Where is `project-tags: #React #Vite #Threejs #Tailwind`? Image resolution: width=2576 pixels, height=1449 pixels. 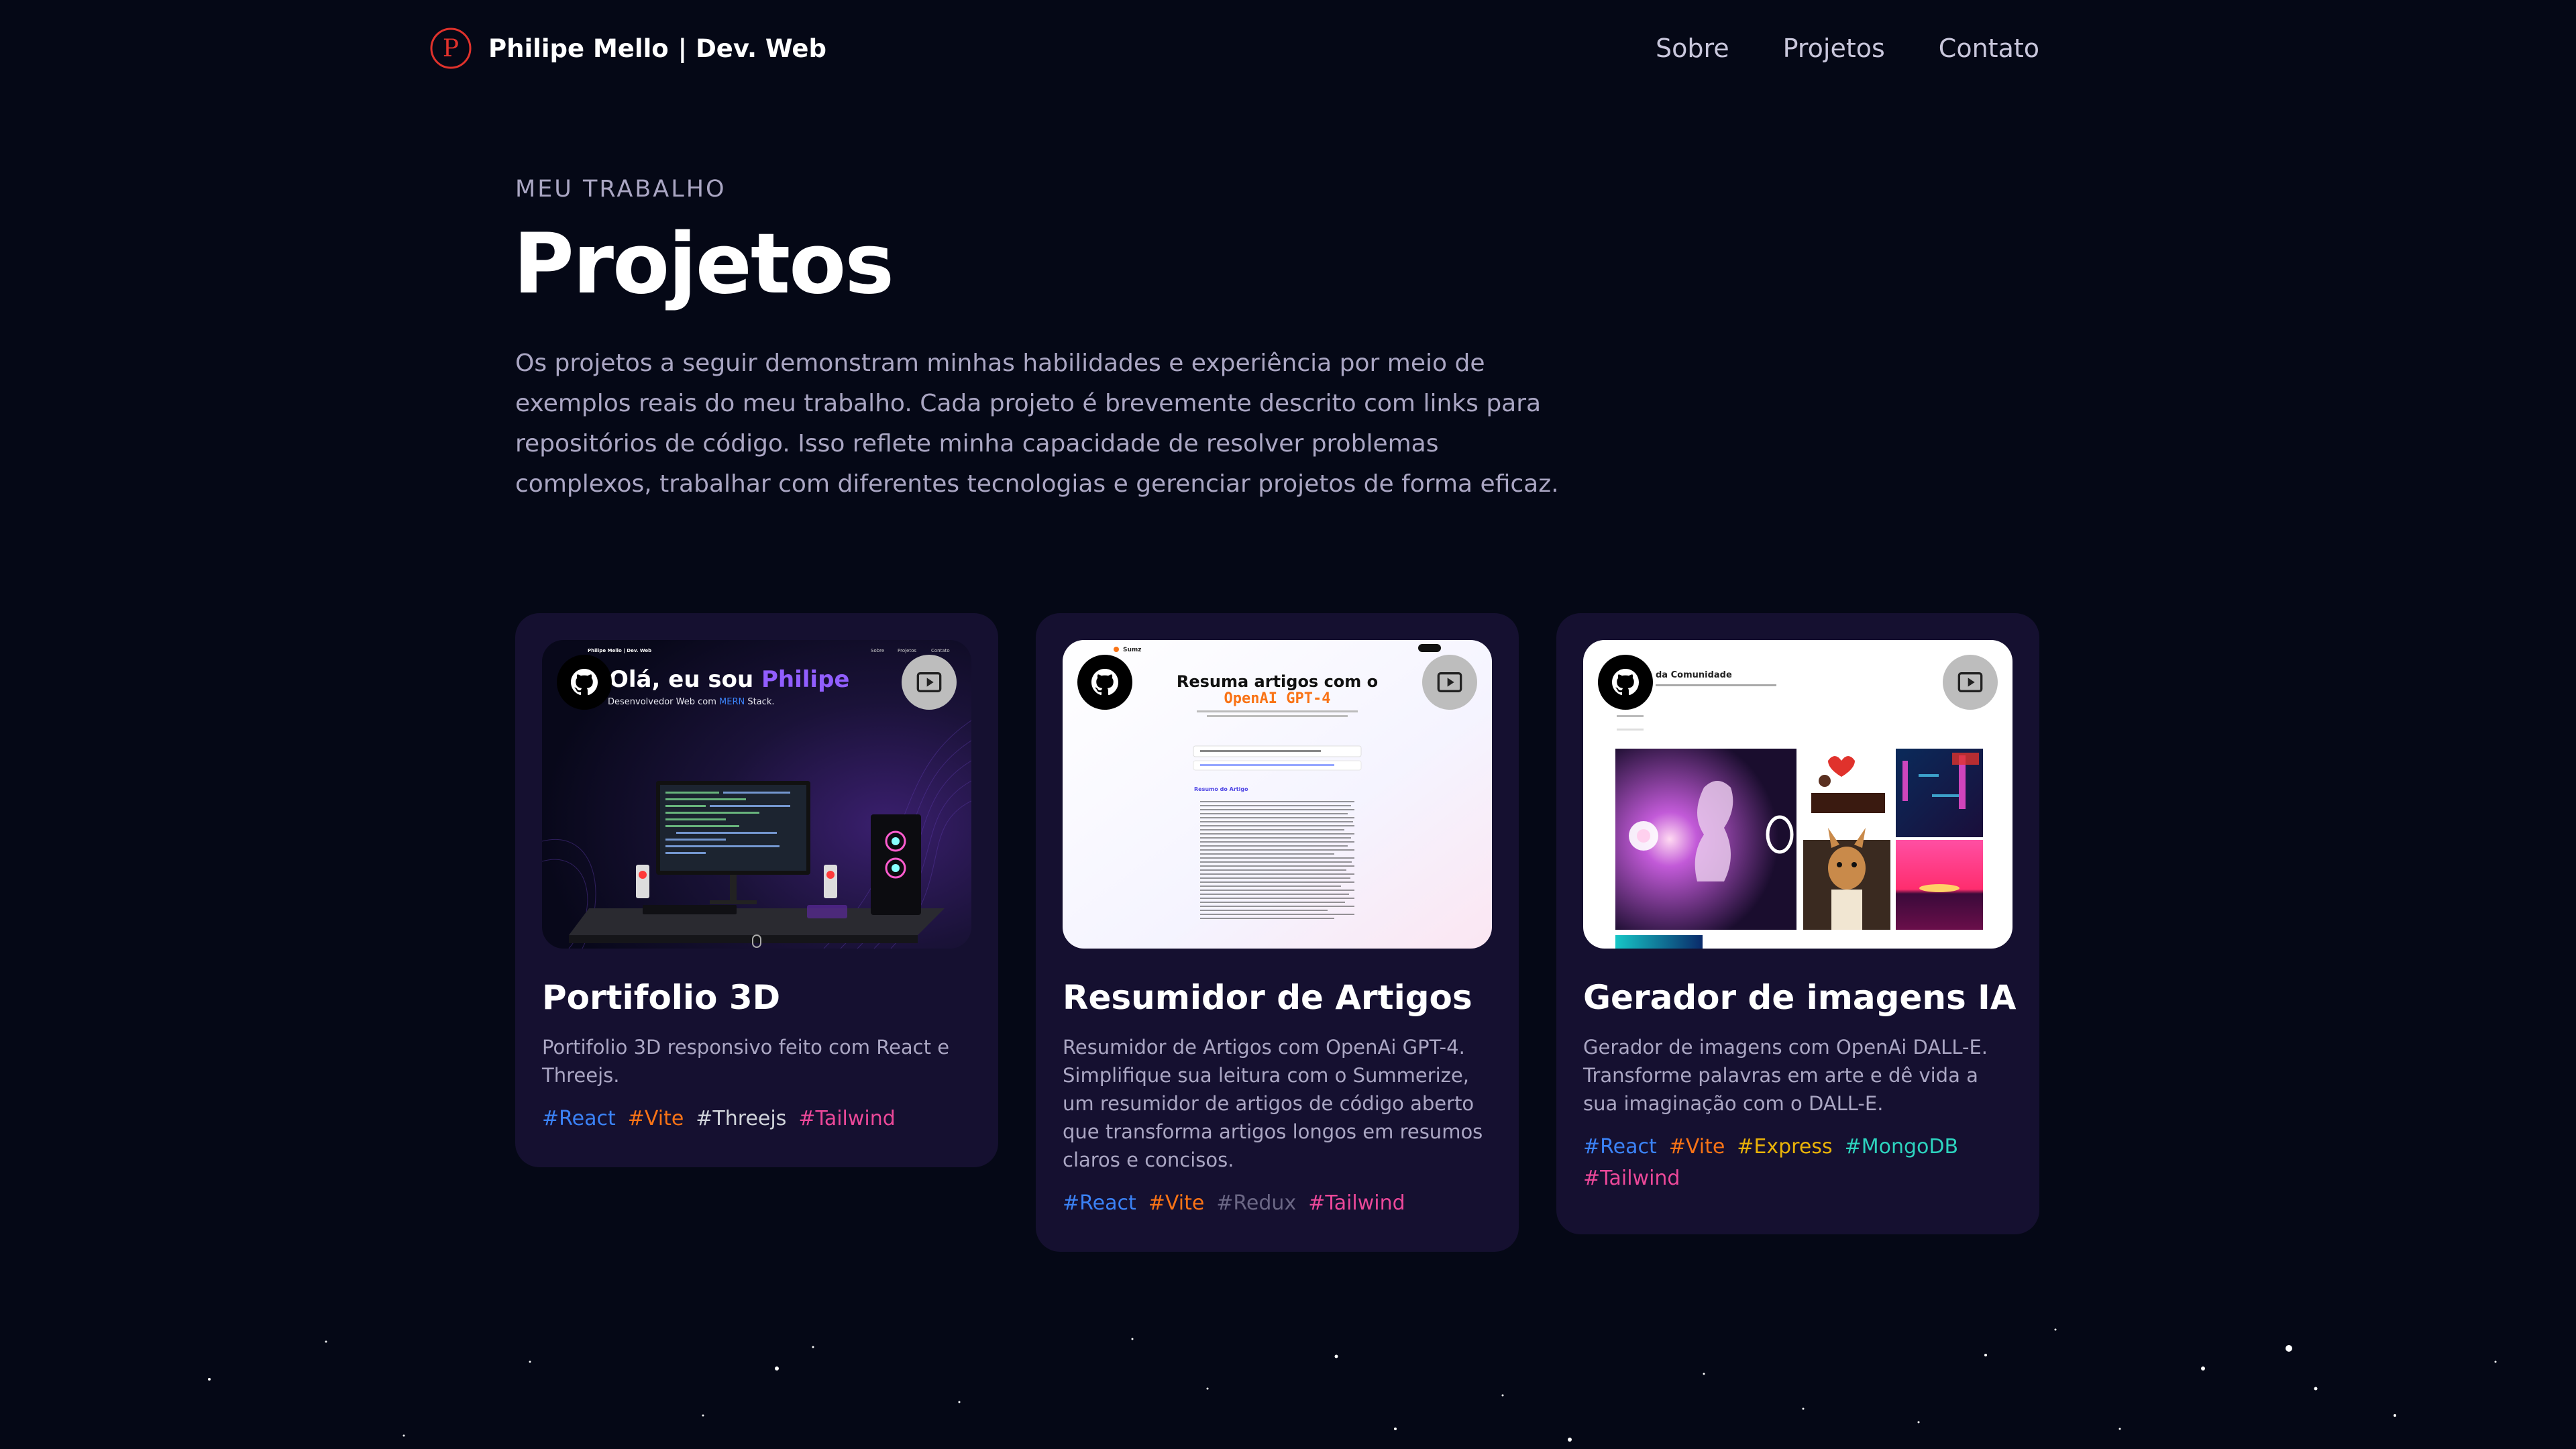 project-tags: #React #Vite #Threejs #Tailwind is located at coordinates (756, 1118).